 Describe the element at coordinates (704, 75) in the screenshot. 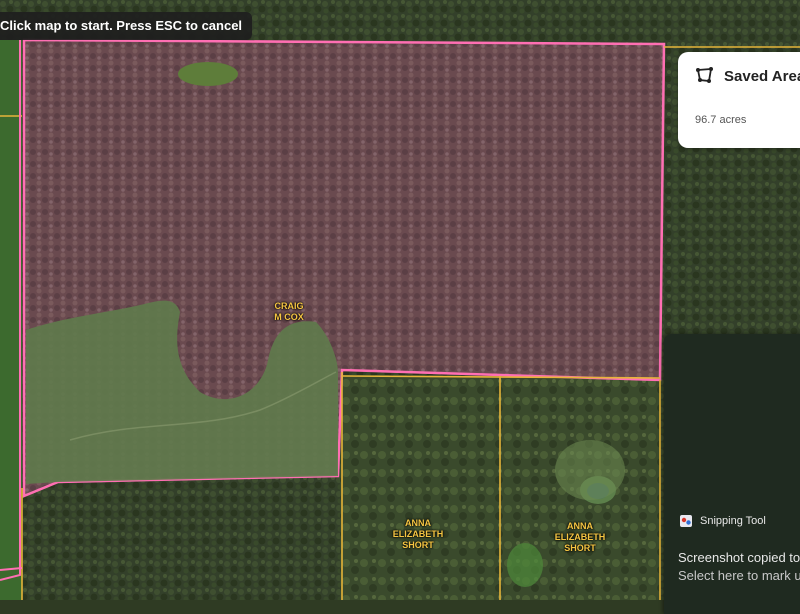

I see `polygon-icon` at that location.